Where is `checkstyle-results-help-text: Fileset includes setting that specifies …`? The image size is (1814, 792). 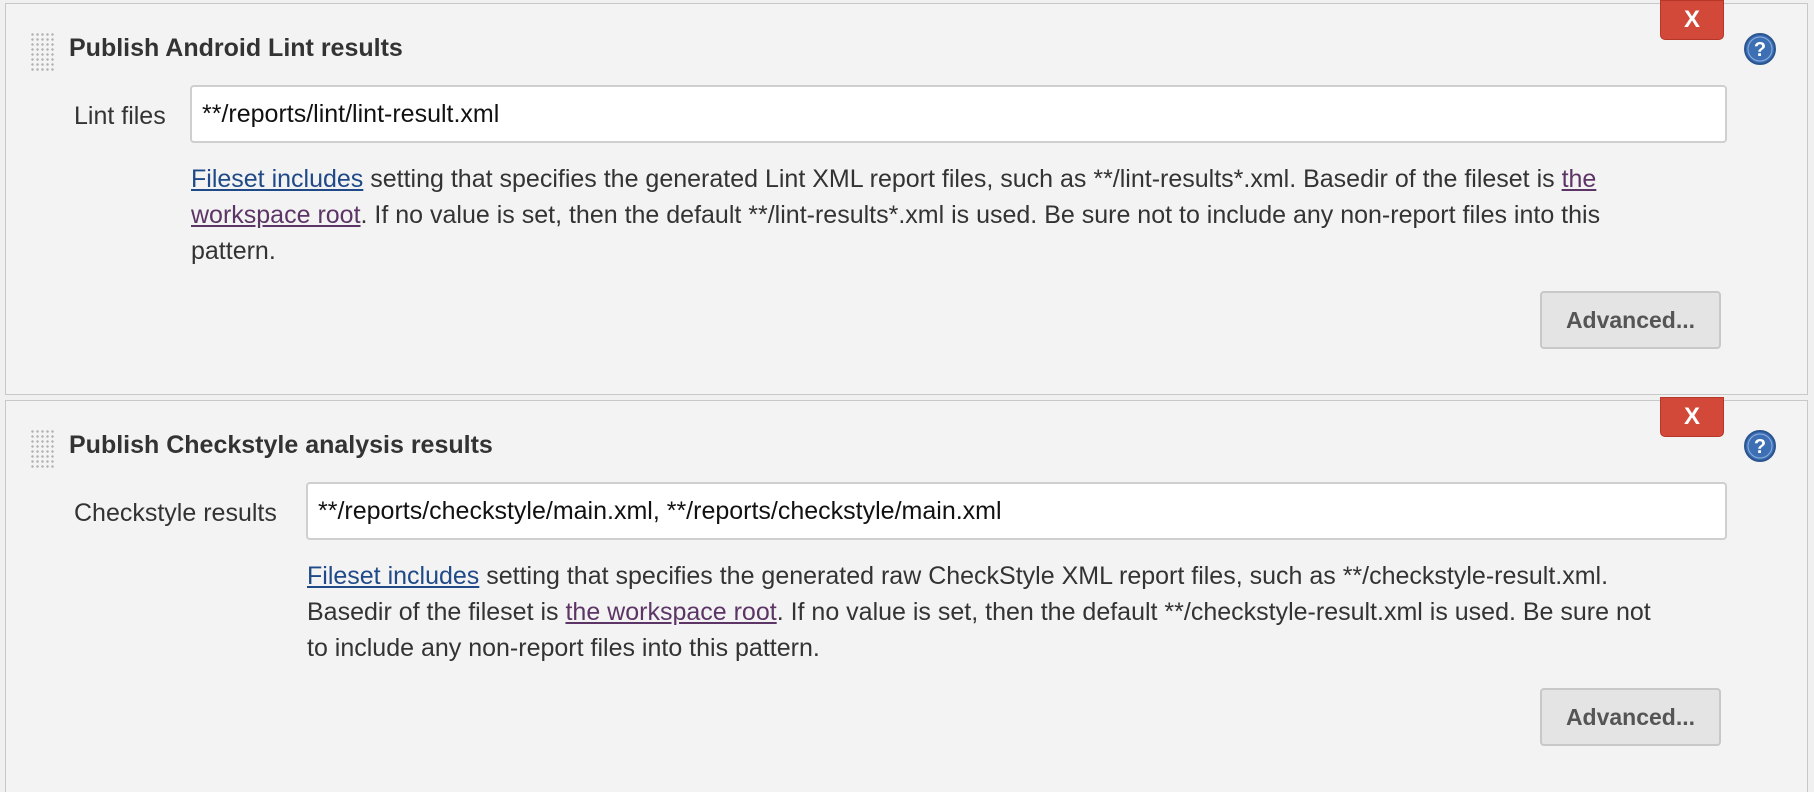 checkstyle-results-help-text: Fileset includes setting that specifies … is located at coordinates (992, 612).